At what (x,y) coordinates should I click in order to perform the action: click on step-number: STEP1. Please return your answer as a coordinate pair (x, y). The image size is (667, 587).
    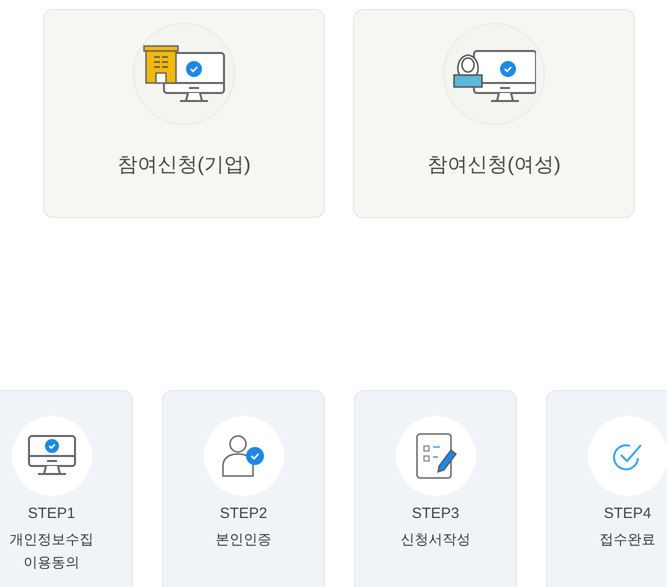
    Looking at the image, I should click on (52, 513).